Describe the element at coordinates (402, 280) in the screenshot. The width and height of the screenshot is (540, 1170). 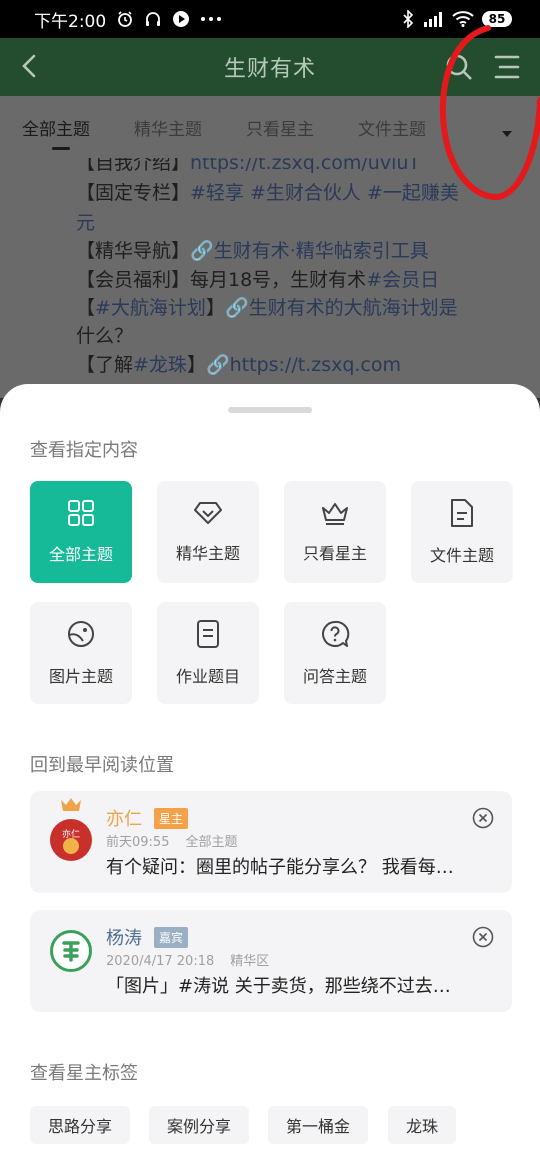
I see `post-tag: #会员日` at that location.